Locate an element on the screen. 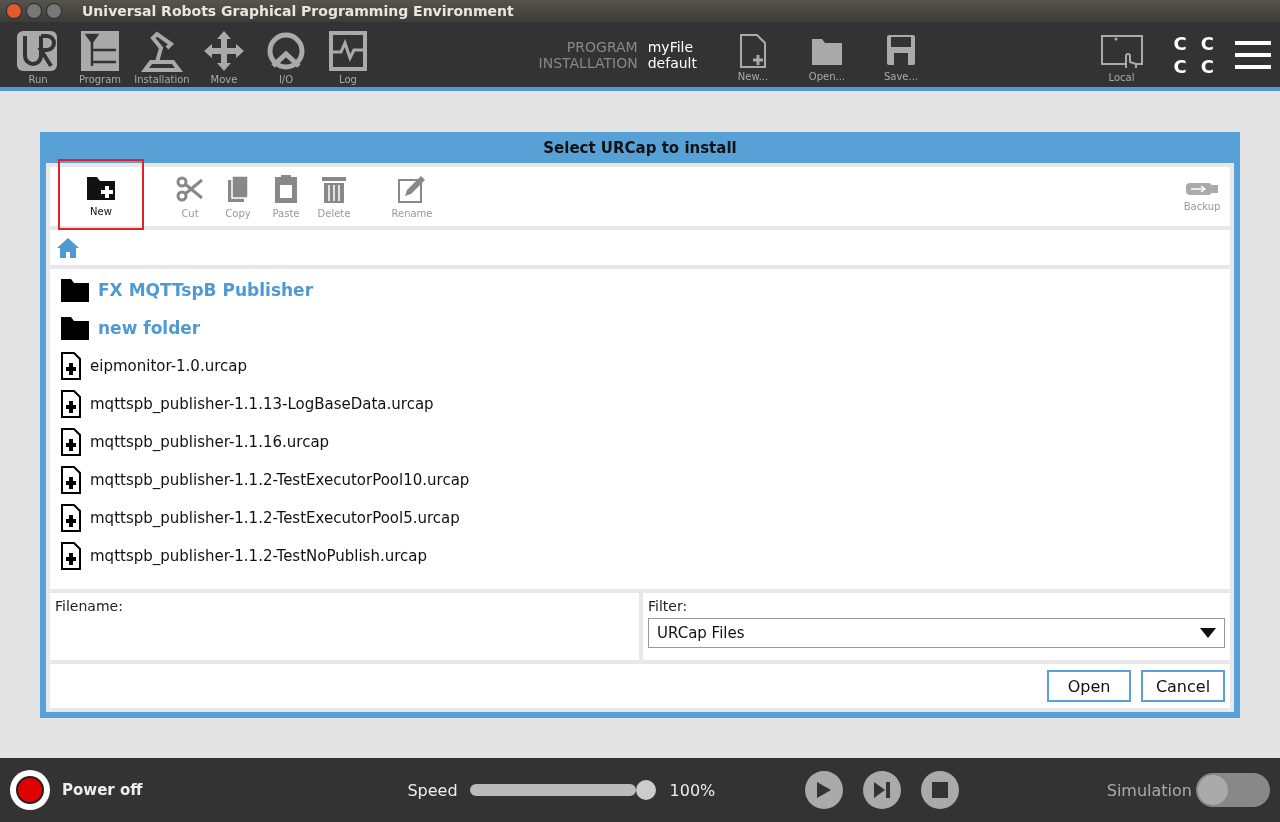  play-button is located at coordinates (824, 790).